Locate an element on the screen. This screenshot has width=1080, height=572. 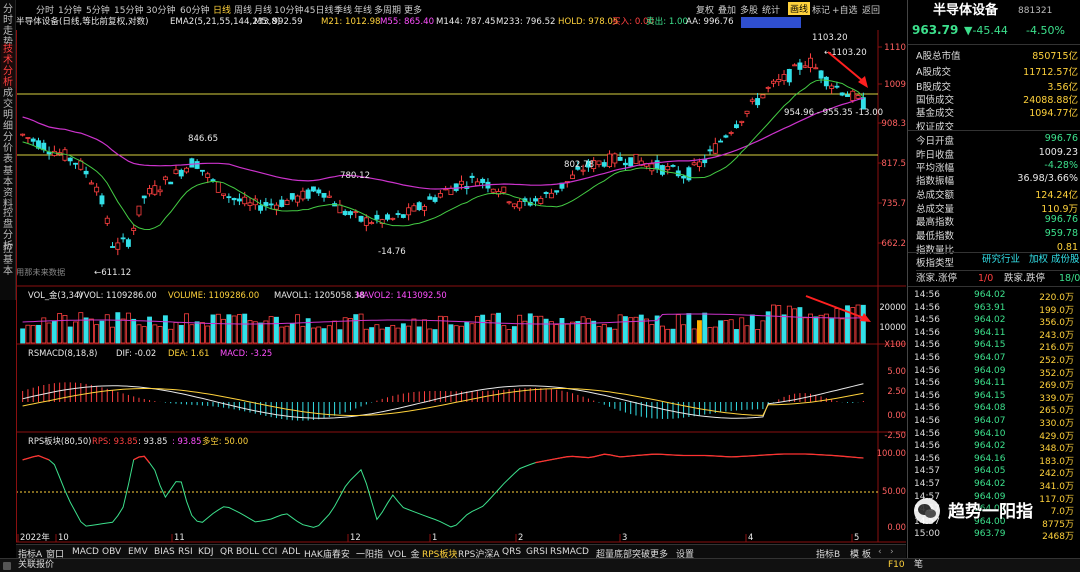
vtab-4: 基本资料 is located at coordinates (8, 188).